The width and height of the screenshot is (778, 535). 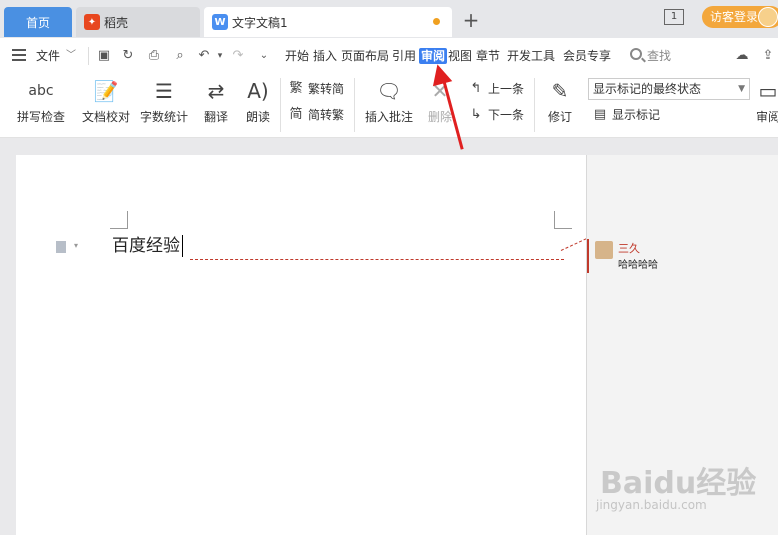 I want to click on proofread-button: 📝 文档校对, so click(x=106, y=101).